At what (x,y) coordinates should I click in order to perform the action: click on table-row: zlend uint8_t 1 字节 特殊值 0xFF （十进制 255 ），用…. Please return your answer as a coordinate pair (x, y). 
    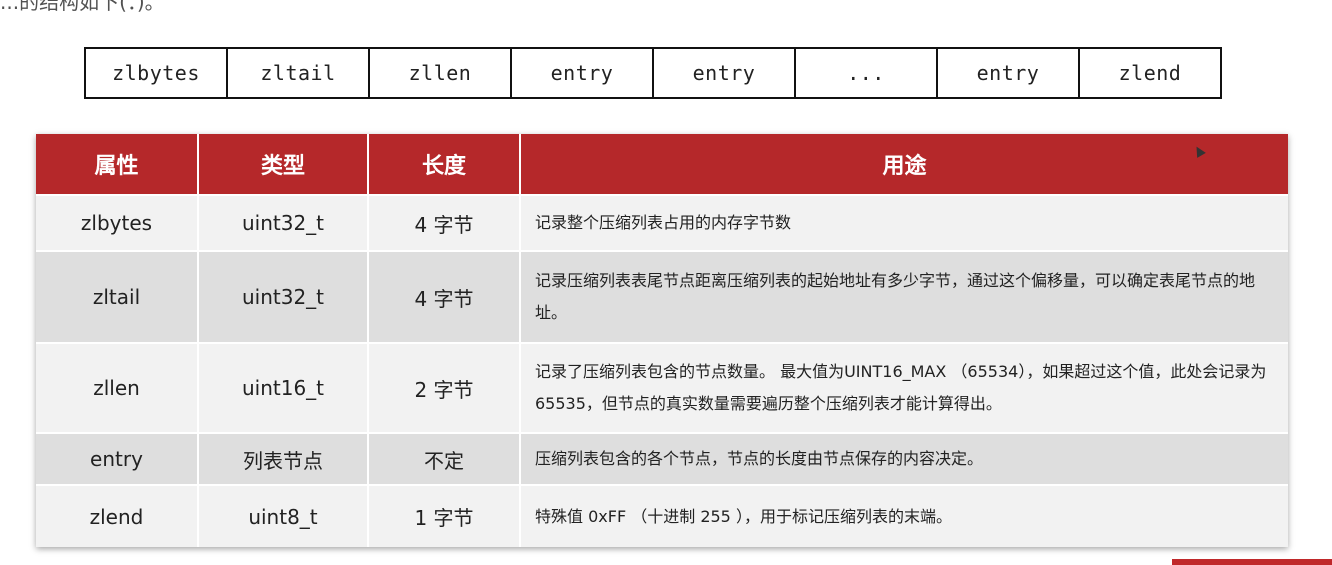
    Looking at the image, I should click on (662, 515).